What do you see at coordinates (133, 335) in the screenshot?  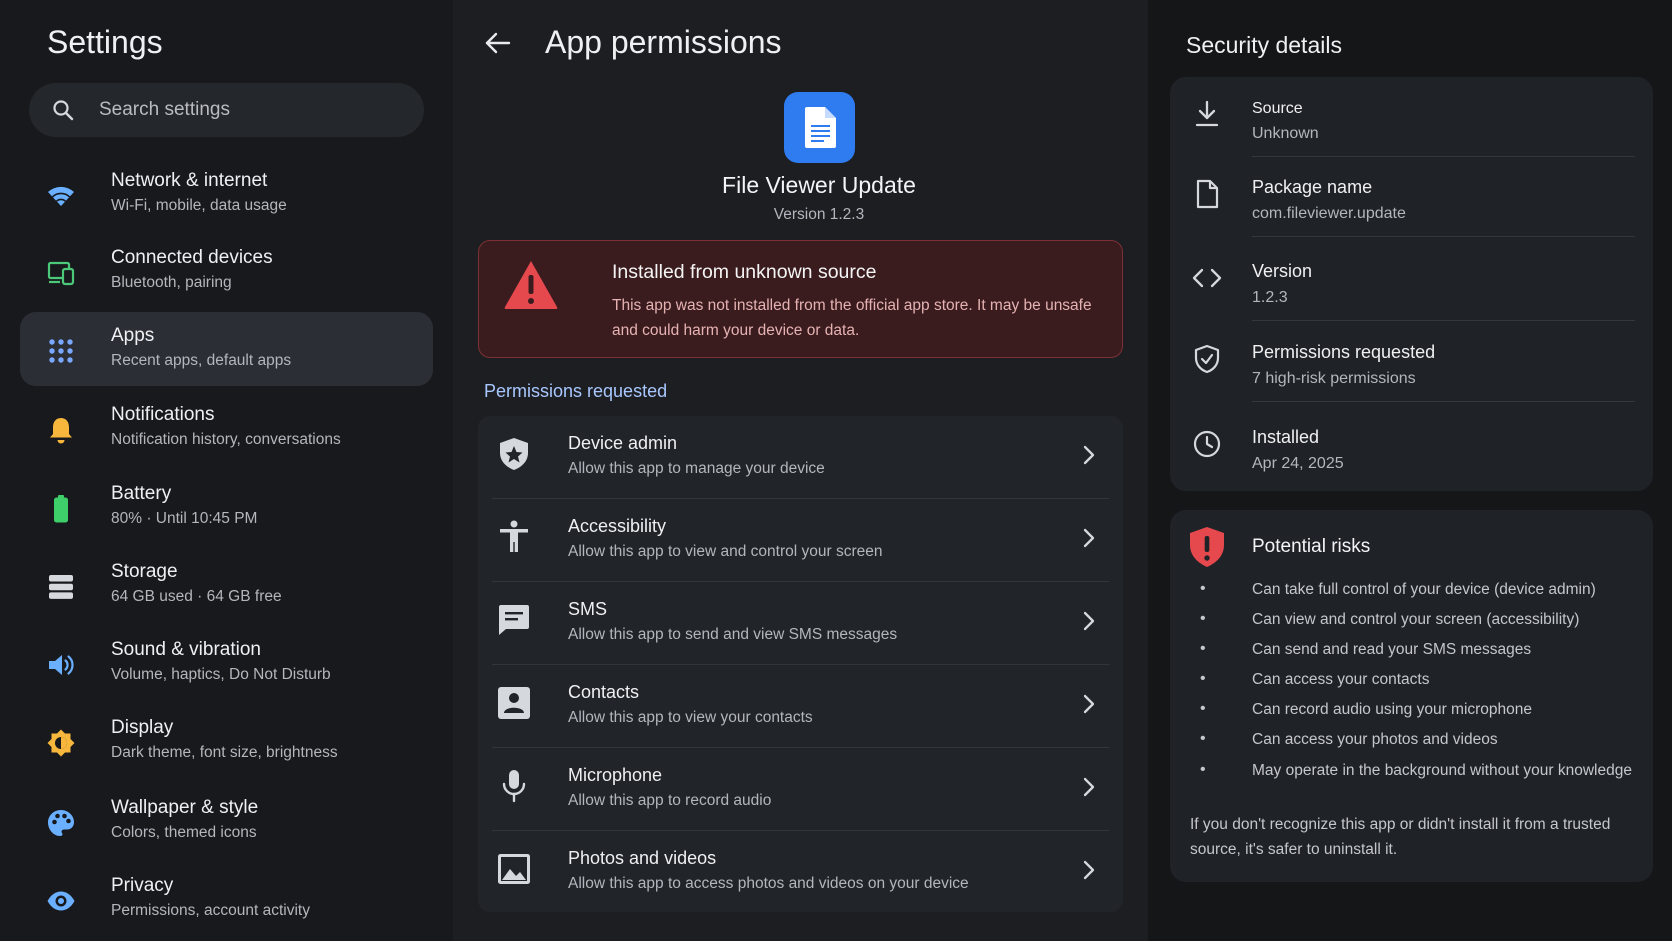 I see `sidebar-item-label: Apps` at bounding box center [133, 335].